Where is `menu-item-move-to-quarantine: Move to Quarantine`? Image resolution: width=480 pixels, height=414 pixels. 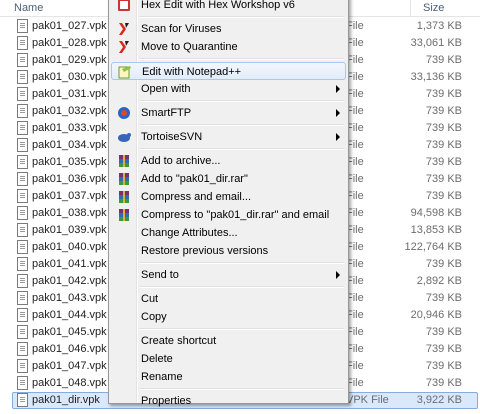 menu-item-move-to-quarantine: Move to Quarantine is located at coordinates (228, 47).